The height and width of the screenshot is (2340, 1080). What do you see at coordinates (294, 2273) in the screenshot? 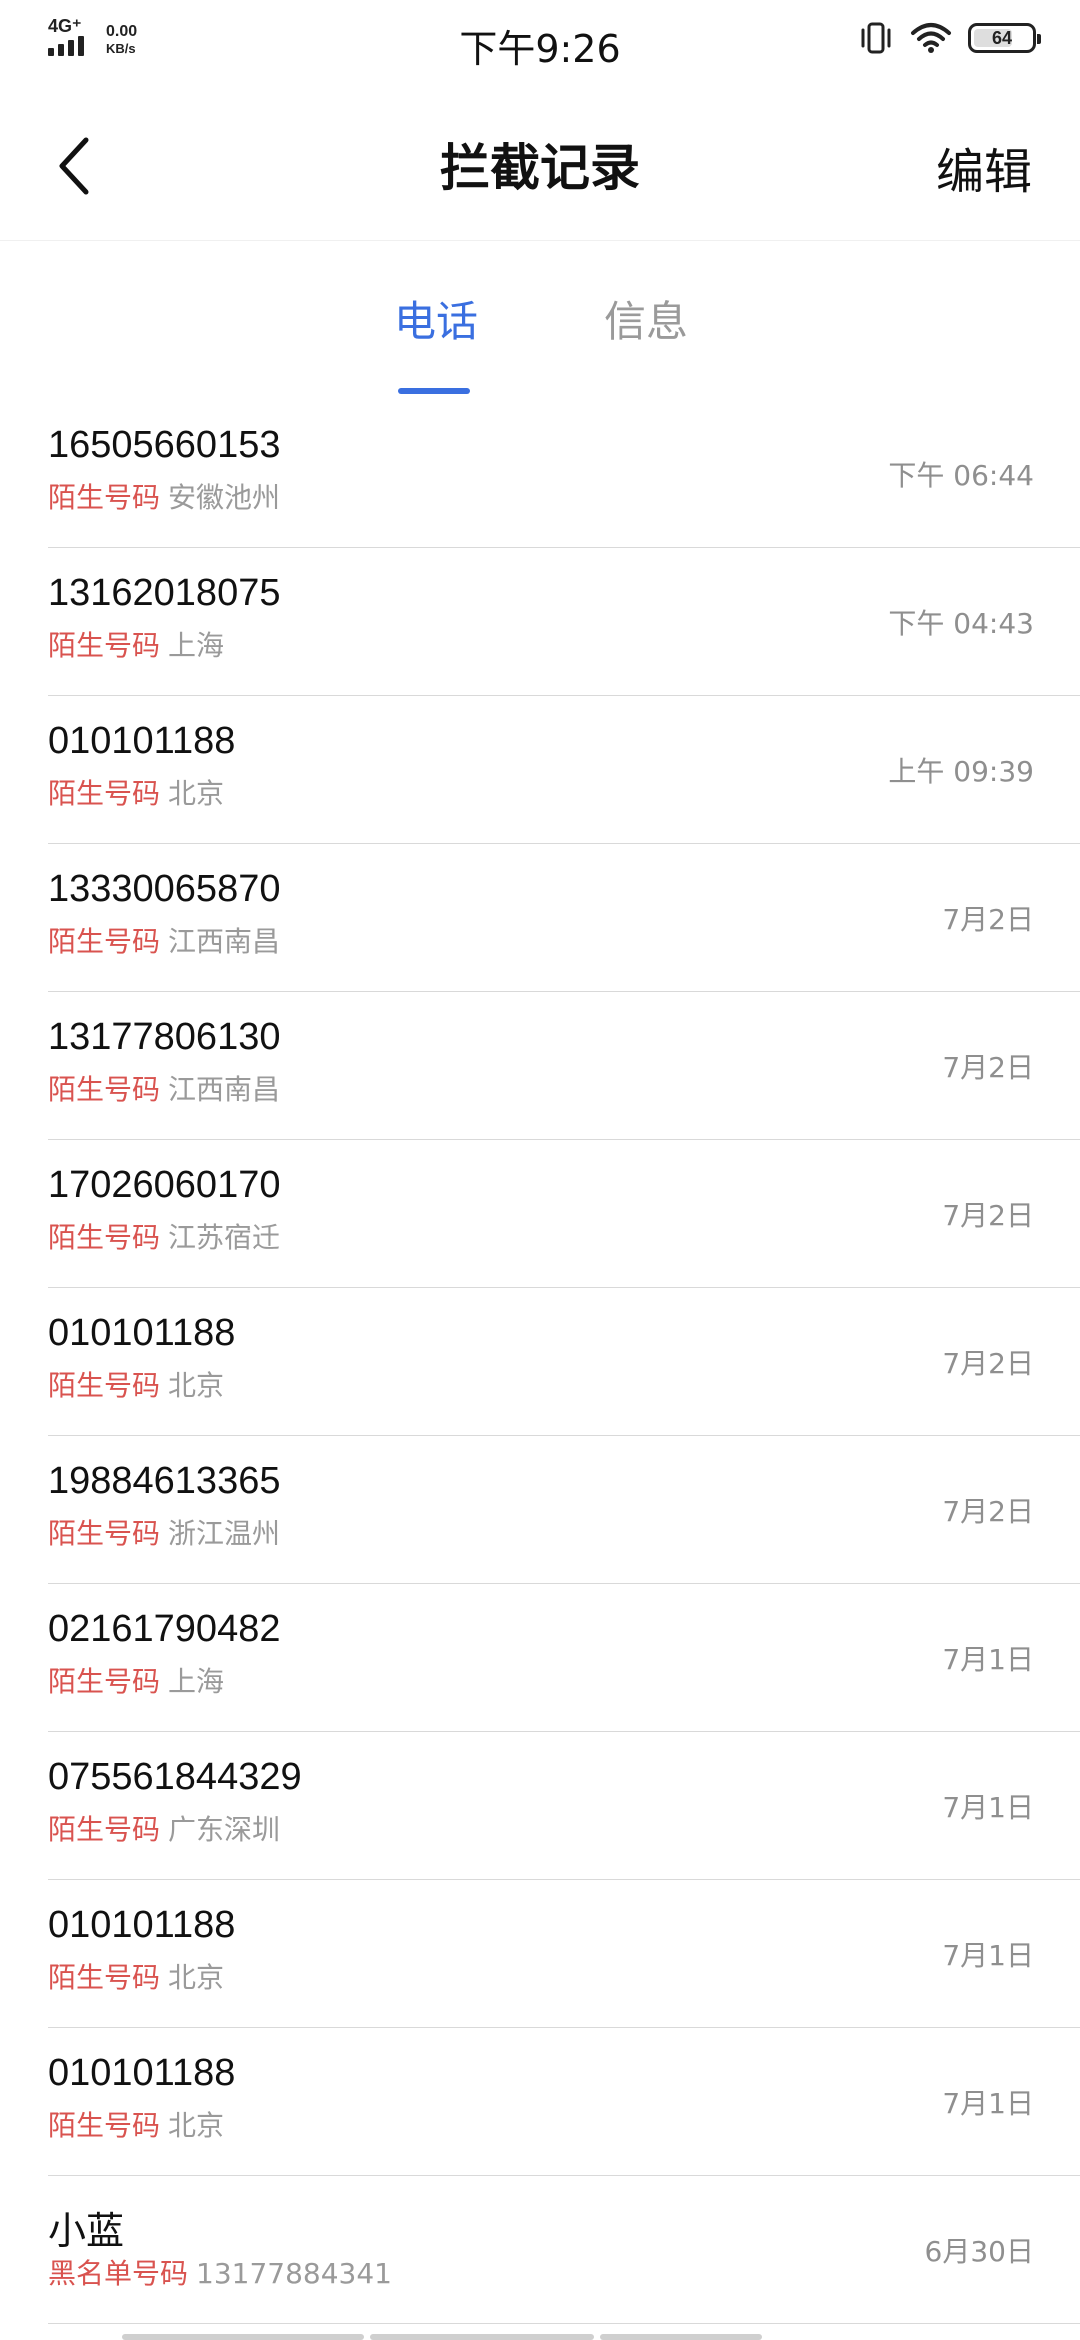
I see `caller-phone: 13177884341` at bounding box center [294, 2273].